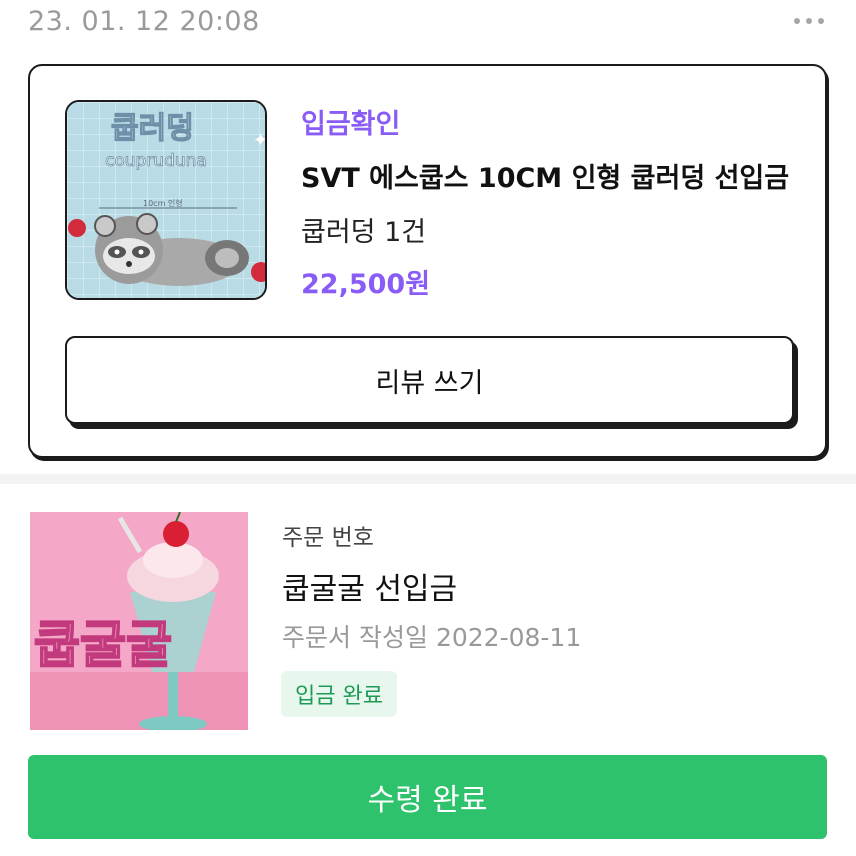 The width and height of the screenshot is (856, 856). Describe the element at coordinates (370, 589) in the screenshot. I see `order-title: 쿱굴굴 선입금` at that location.